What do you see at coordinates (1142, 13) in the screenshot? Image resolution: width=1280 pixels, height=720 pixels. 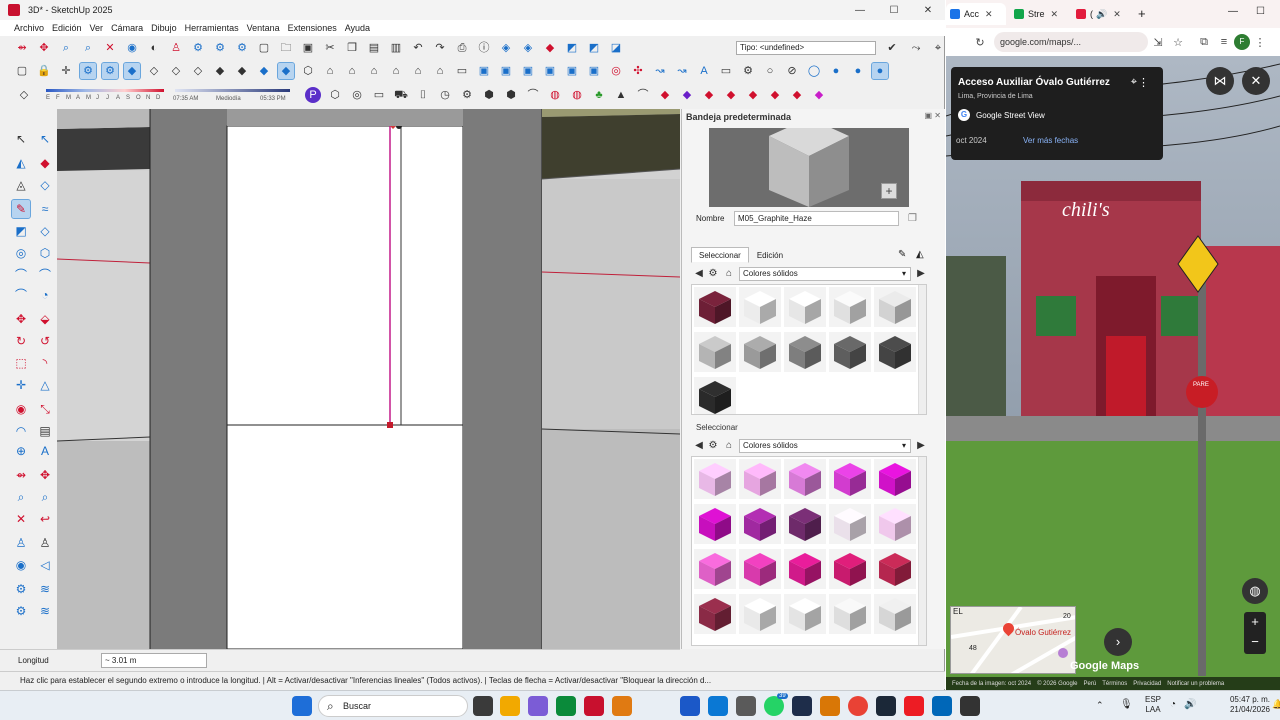 I see `new-tab-icon: +` at bounding box center [1142, 13].